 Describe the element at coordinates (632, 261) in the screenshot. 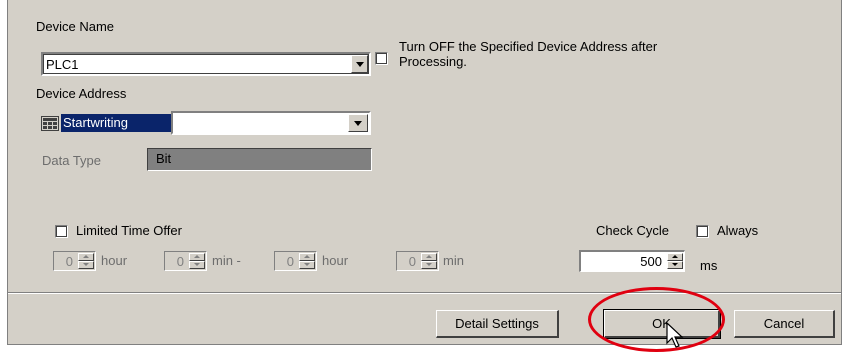

I see `check-cycle-spinner: 500` at that location.